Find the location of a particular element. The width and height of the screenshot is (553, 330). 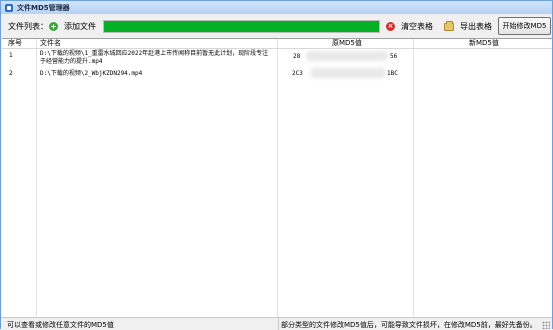

file-list-label: 文件列表： is located at coordinates (28, 26).